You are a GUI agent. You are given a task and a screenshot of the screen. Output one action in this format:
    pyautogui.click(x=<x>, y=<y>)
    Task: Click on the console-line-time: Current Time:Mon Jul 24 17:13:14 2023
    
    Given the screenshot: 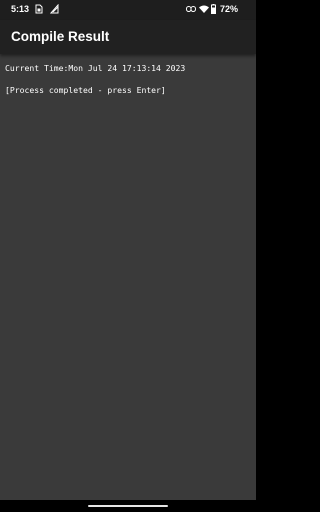 What is the action you would take?
    pyautogui.click(x=95, y=68)
    